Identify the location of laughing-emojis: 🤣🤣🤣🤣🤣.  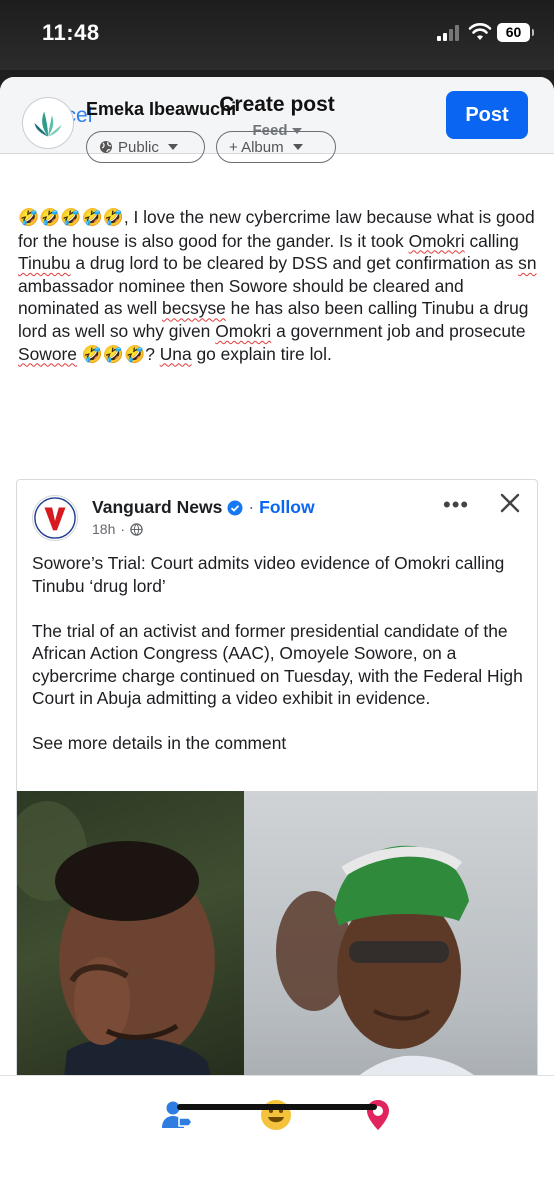
(71, 217).